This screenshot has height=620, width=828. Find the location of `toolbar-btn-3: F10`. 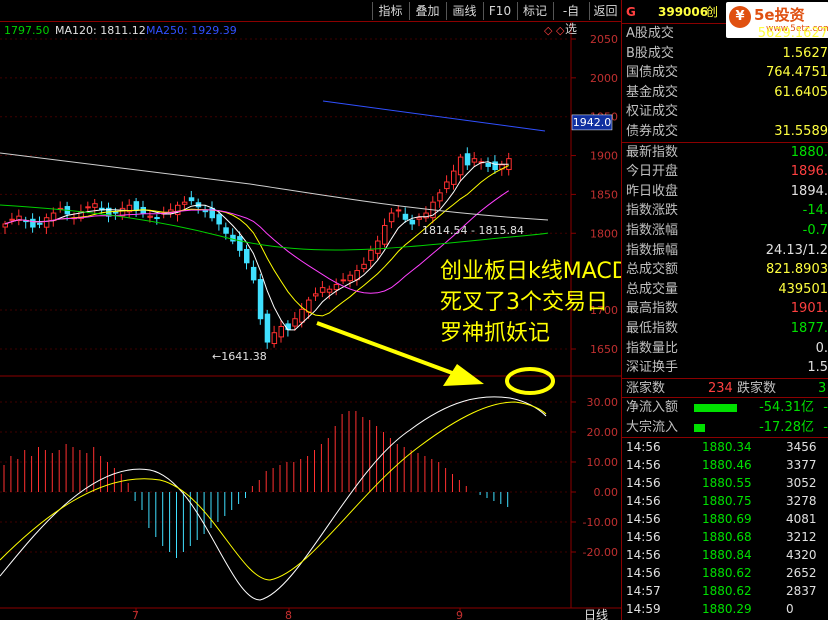

toolbar-btn-3: F10 is located at coordinates (499, 11).